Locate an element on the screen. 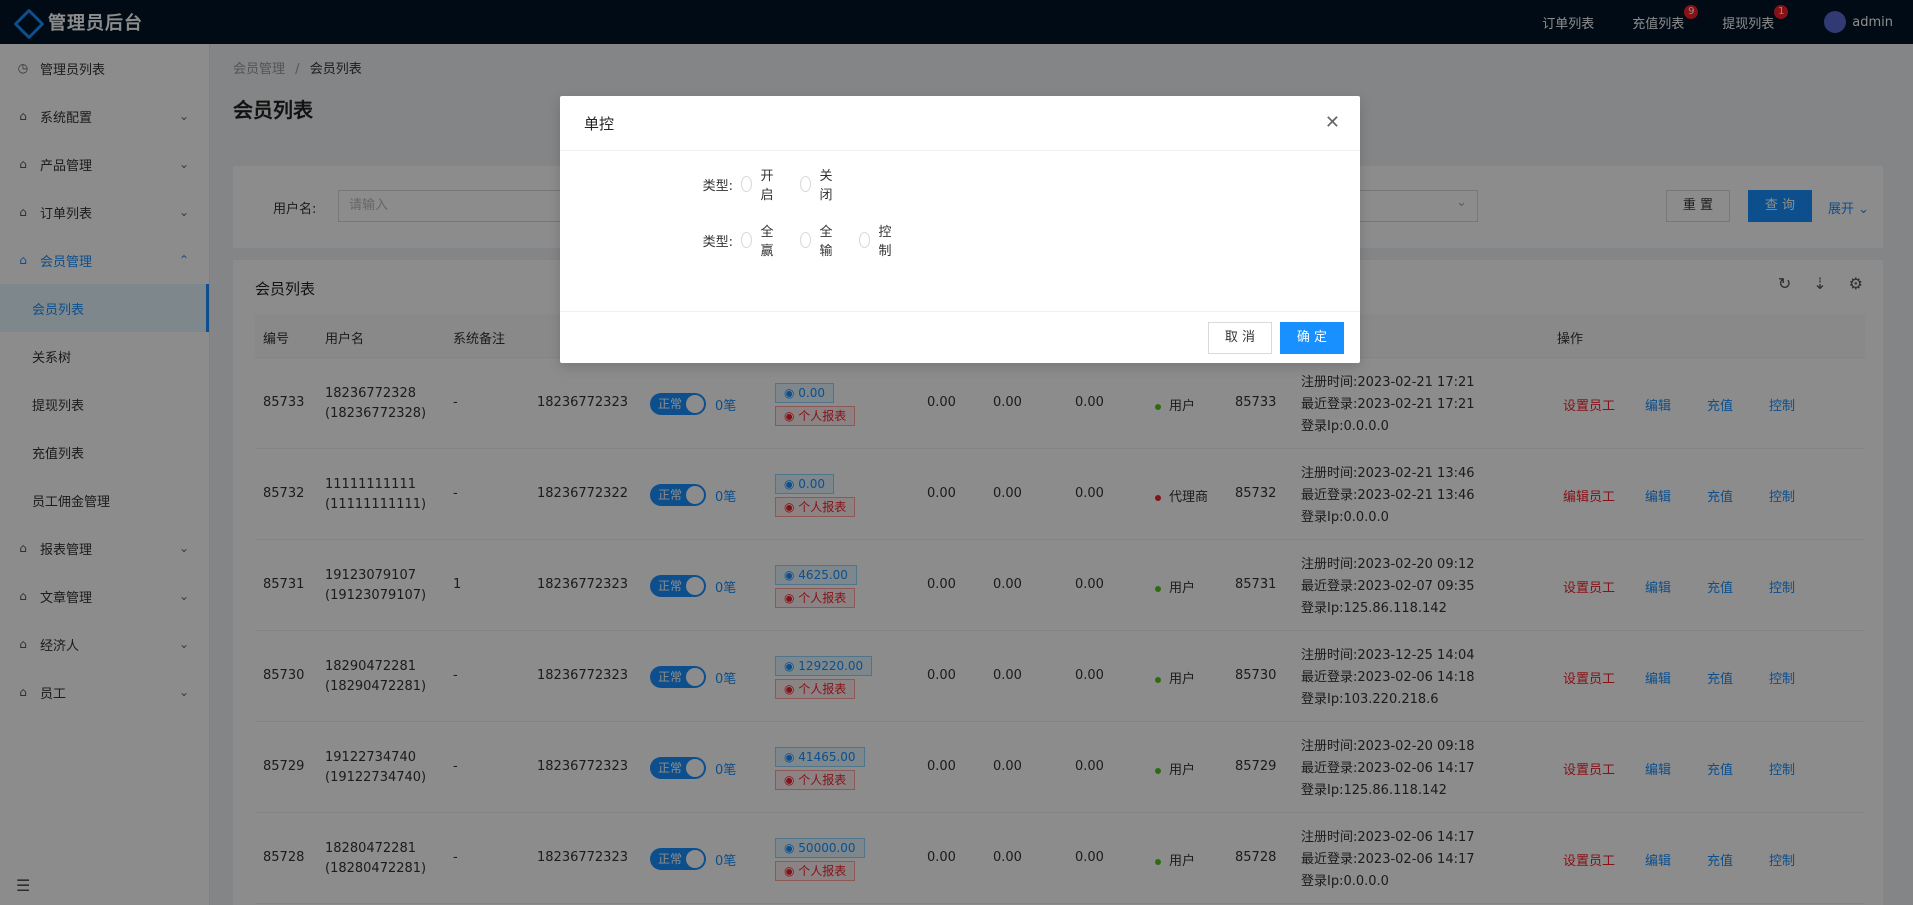 This screenshot has width=1913, height=905. radio-on: 开启 is located at coordinates (759, 184).